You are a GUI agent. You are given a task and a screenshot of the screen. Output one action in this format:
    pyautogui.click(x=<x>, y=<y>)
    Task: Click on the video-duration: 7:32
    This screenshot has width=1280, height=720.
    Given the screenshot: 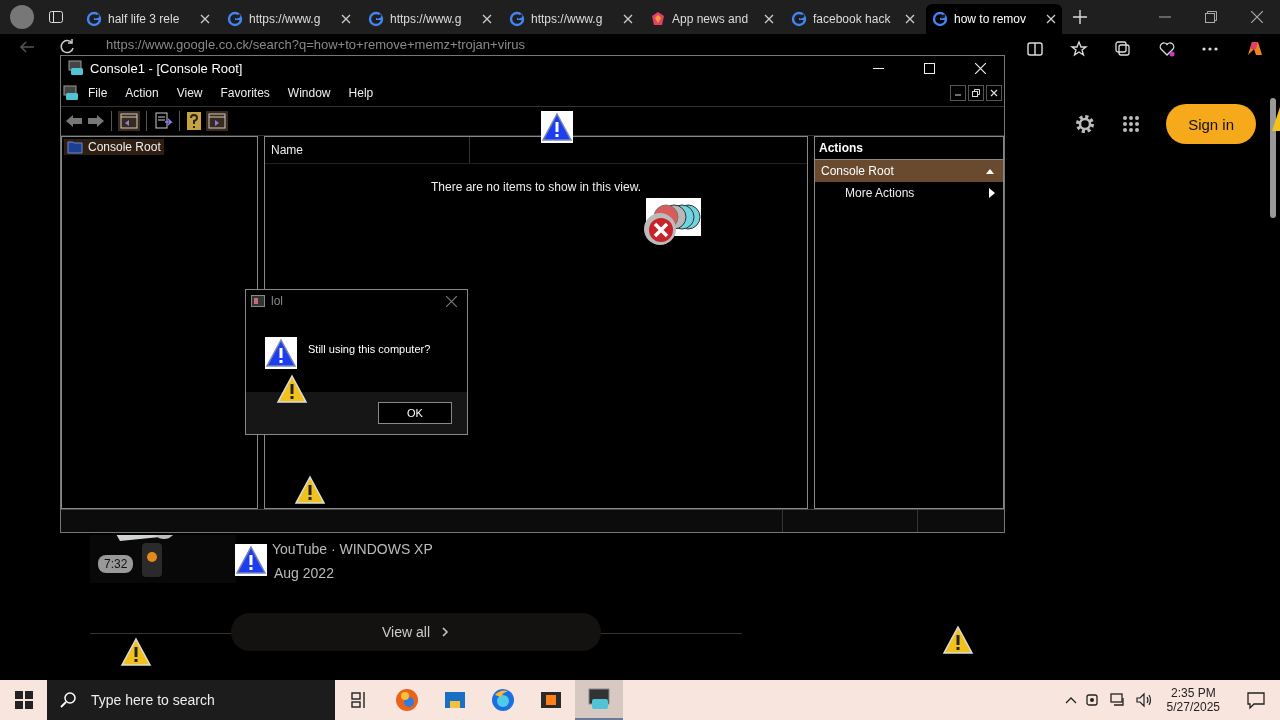 What is the action you would take?
    pyautogui.click(x=116, y=564)
    